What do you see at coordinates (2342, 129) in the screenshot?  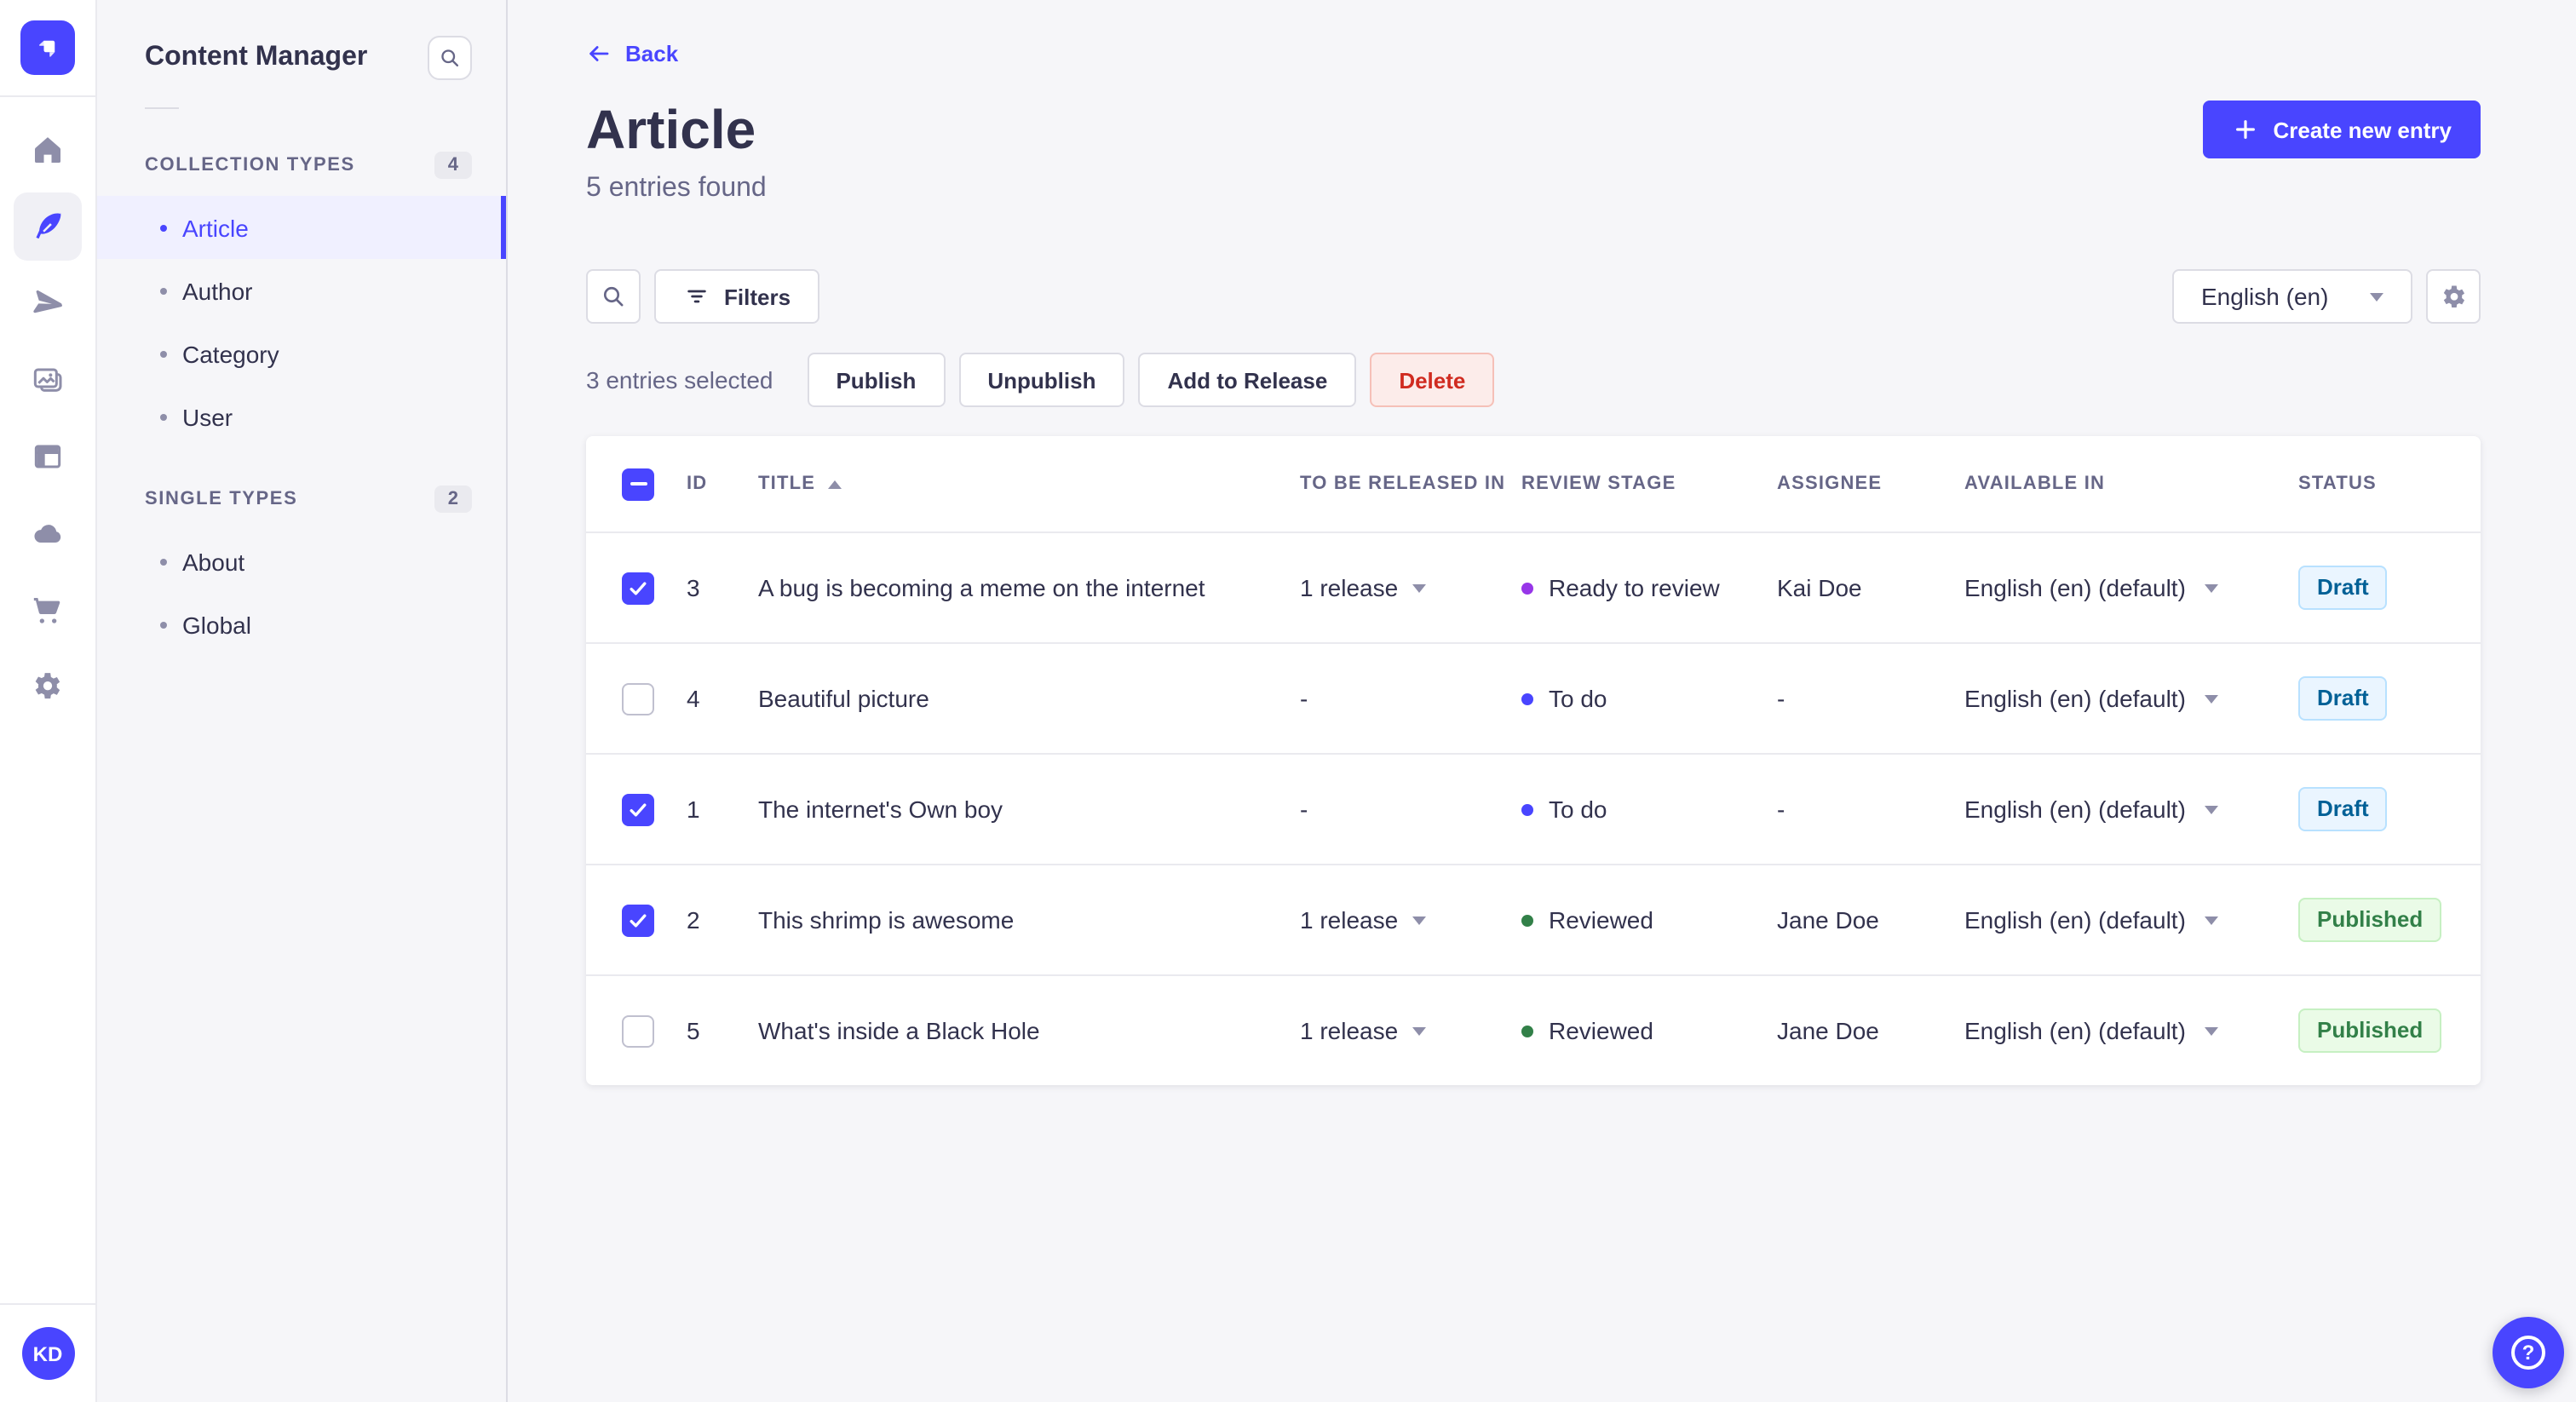 I see `create-new-entry-button: Create new entry` at bounding box center [2342, 129].